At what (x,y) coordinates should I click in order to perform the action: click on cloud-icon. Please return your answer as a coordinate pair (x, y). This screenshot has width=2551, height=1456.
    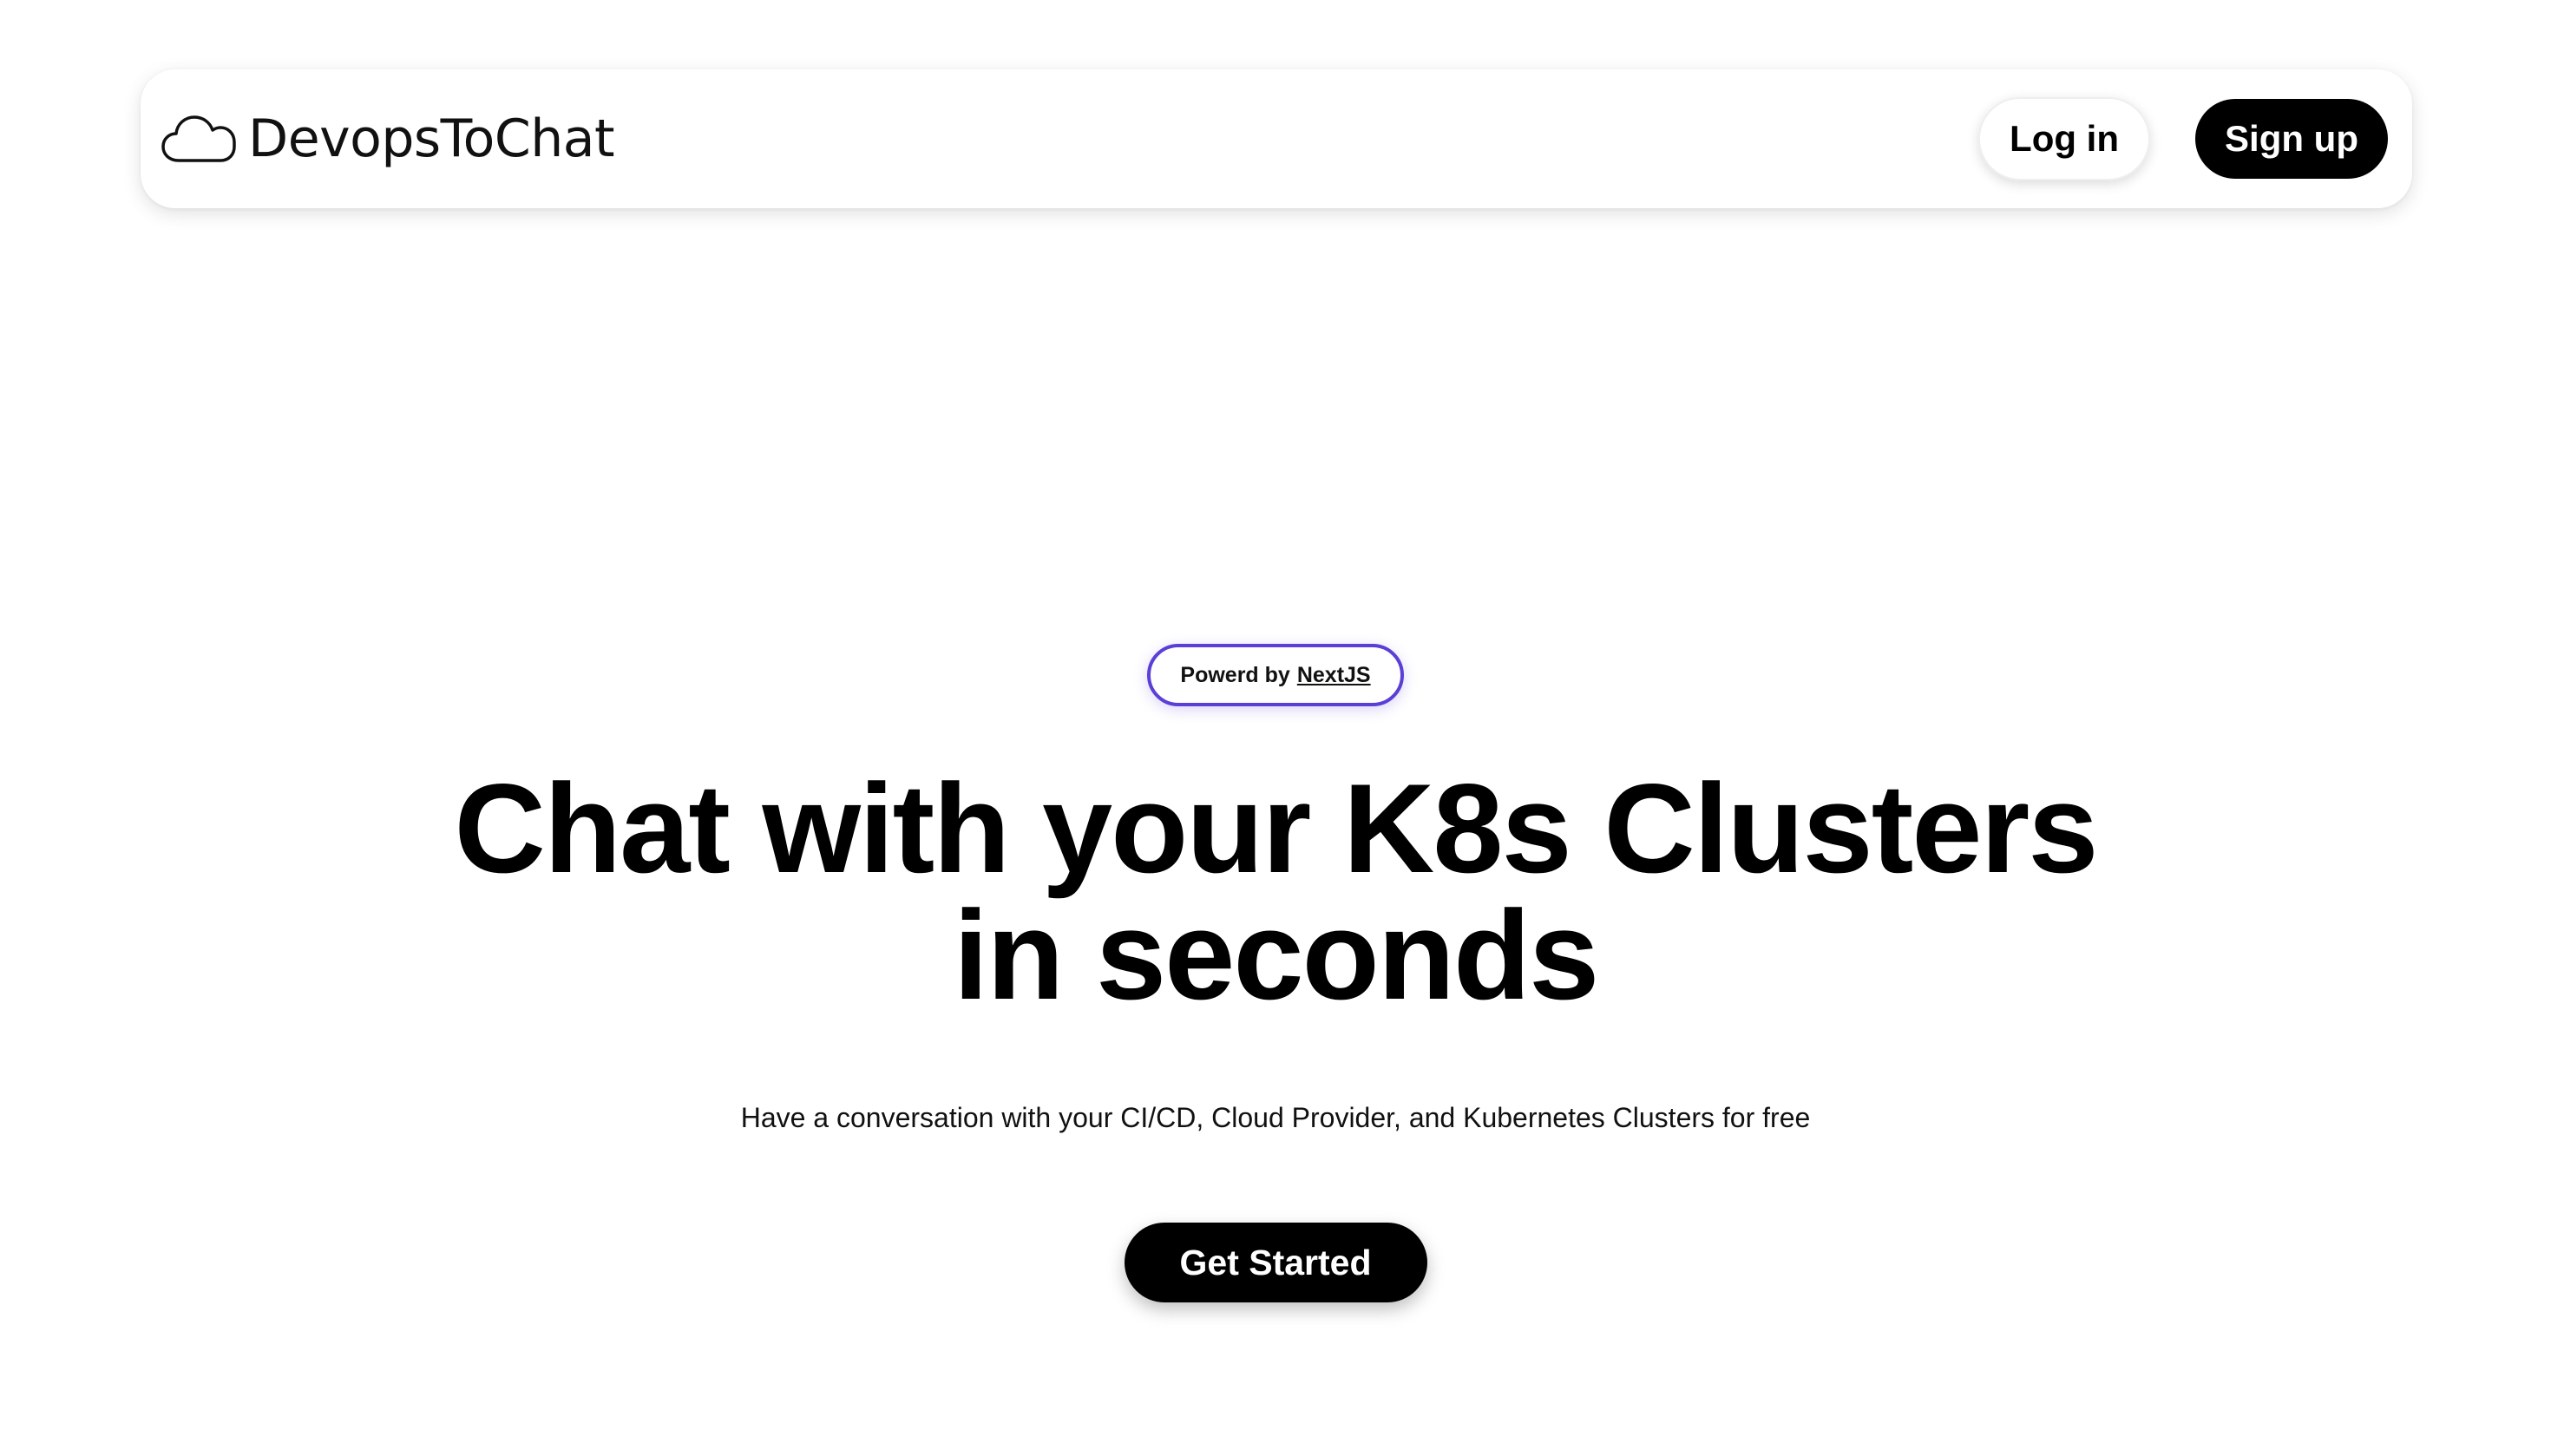
    Looking at the image, I should click on (198, 139).